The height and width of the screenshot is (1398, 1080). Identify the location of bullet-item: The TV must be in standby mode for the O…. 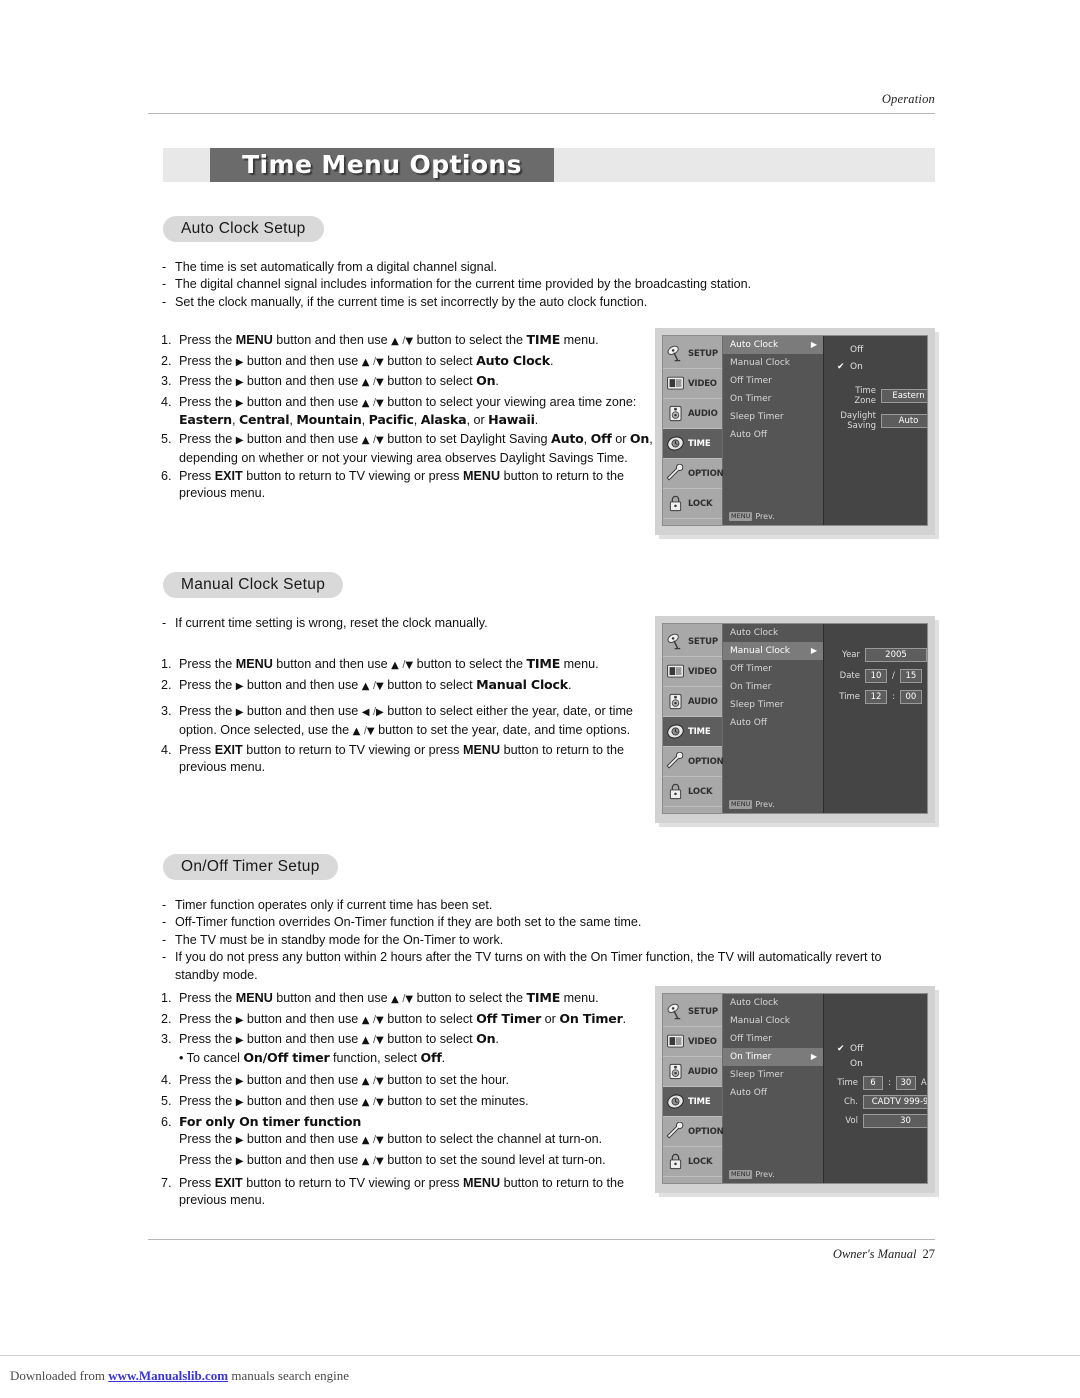
(556, 940).